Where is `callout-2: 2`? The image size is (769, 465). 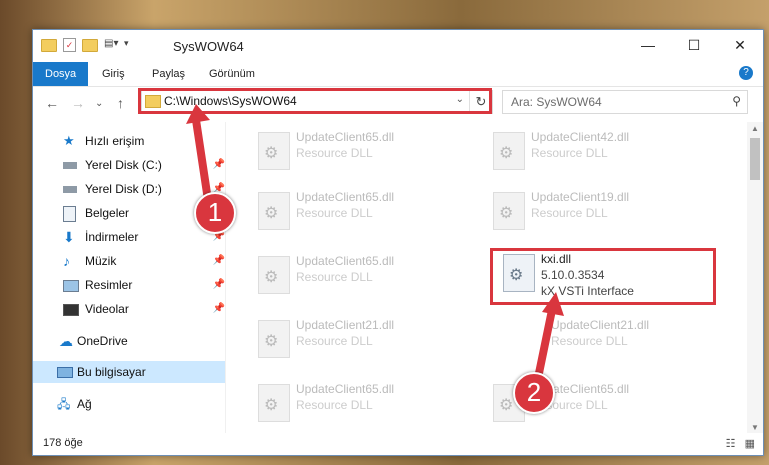 callout-2: 2 is located at coordinates (534, 393).